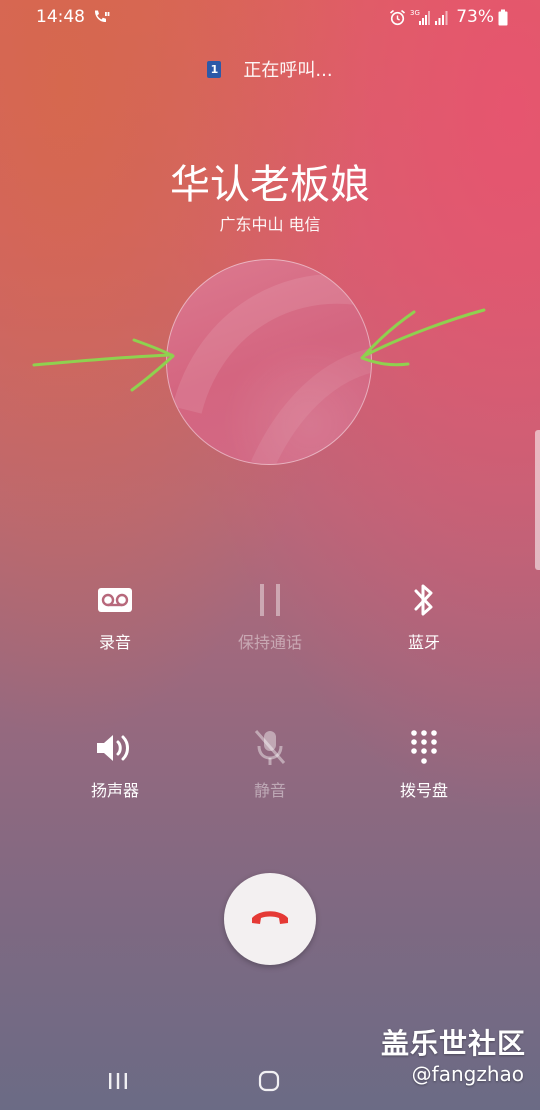  What do you see at coordinates (269, 790) in the screenshot?
I see `mute-label: 静音` at bounding box center [269, 790].